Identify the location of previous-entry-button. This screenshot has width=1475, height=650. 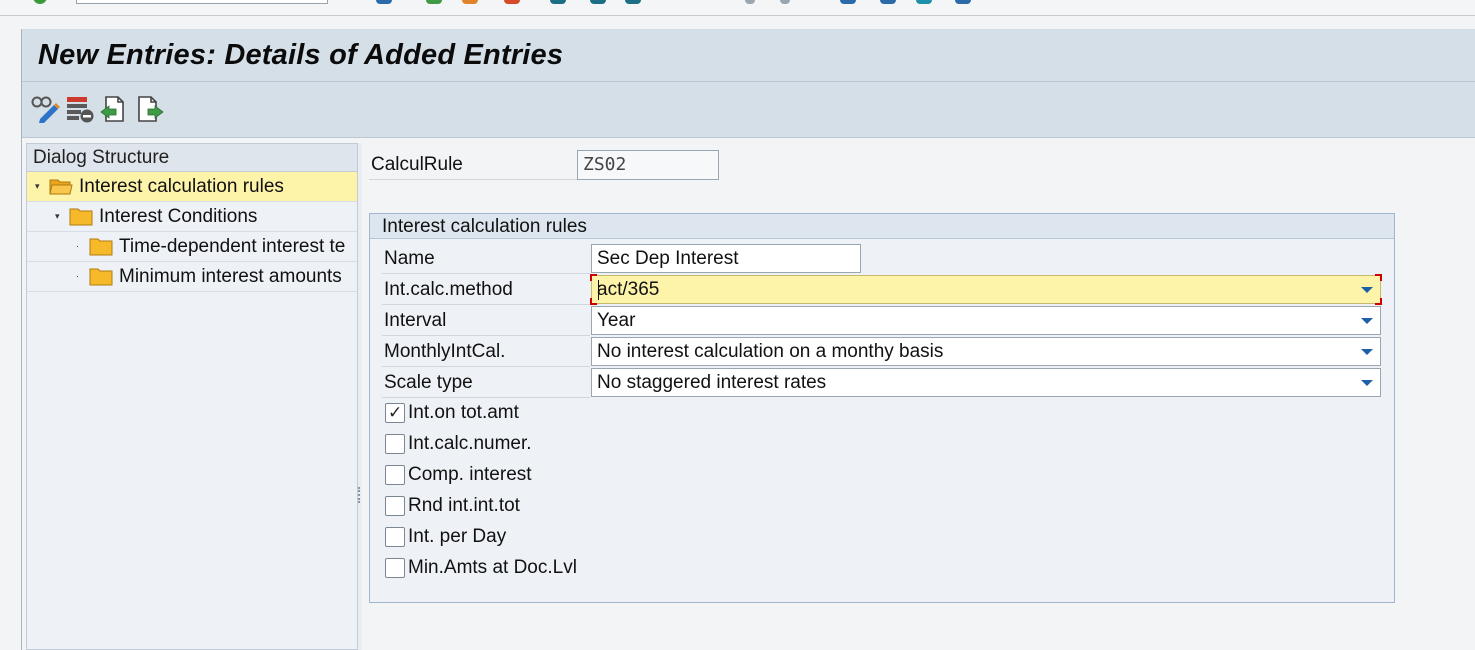
(114, 109).